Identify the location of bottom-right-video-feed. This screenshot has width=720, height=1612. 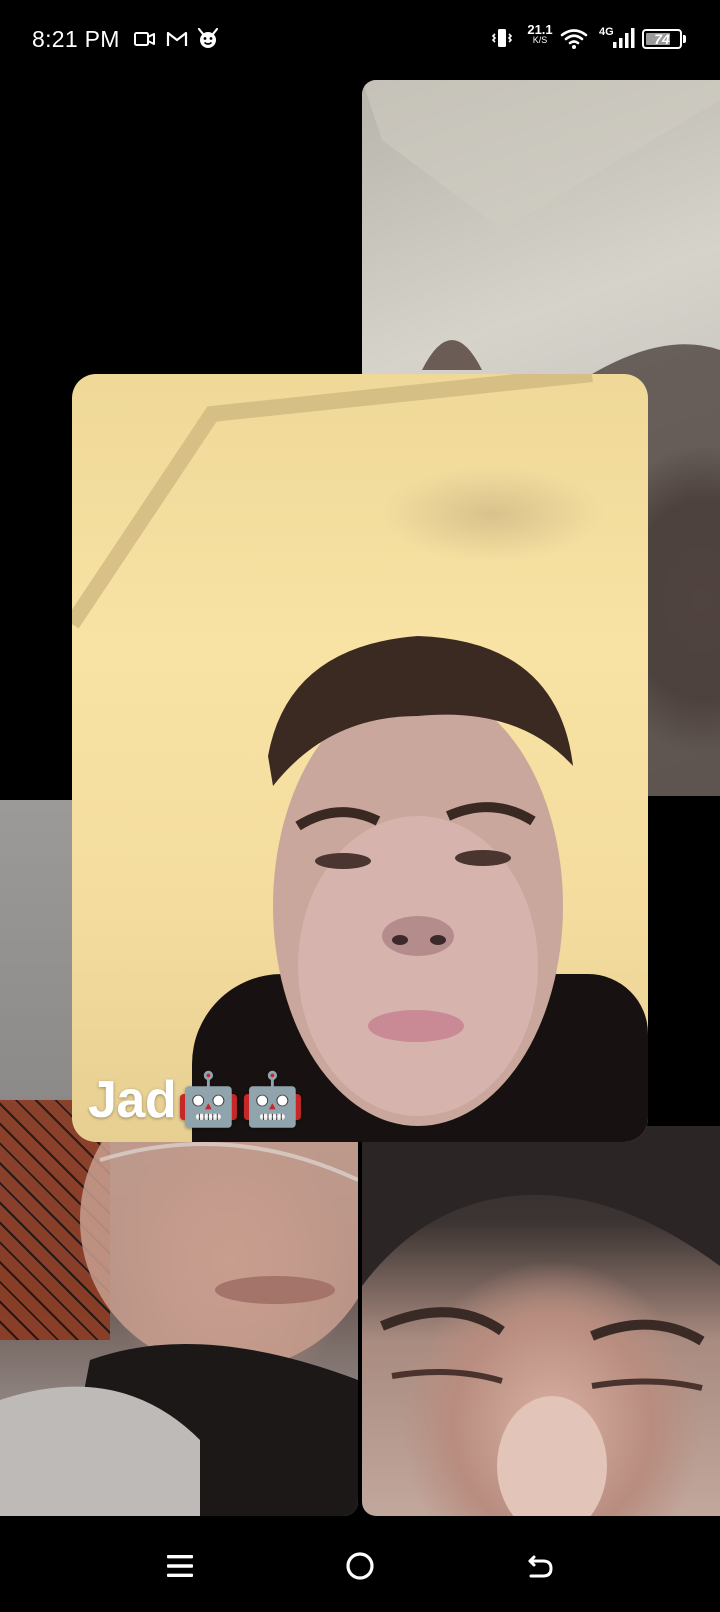
(541, 1321).